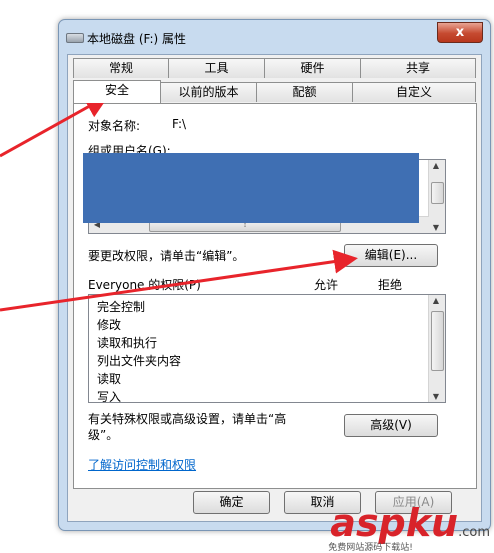  Describe the element at coordinates (370, 548) in the screenshot. I see `watermark-tagline: 免费网站源码下载站!` at that location.